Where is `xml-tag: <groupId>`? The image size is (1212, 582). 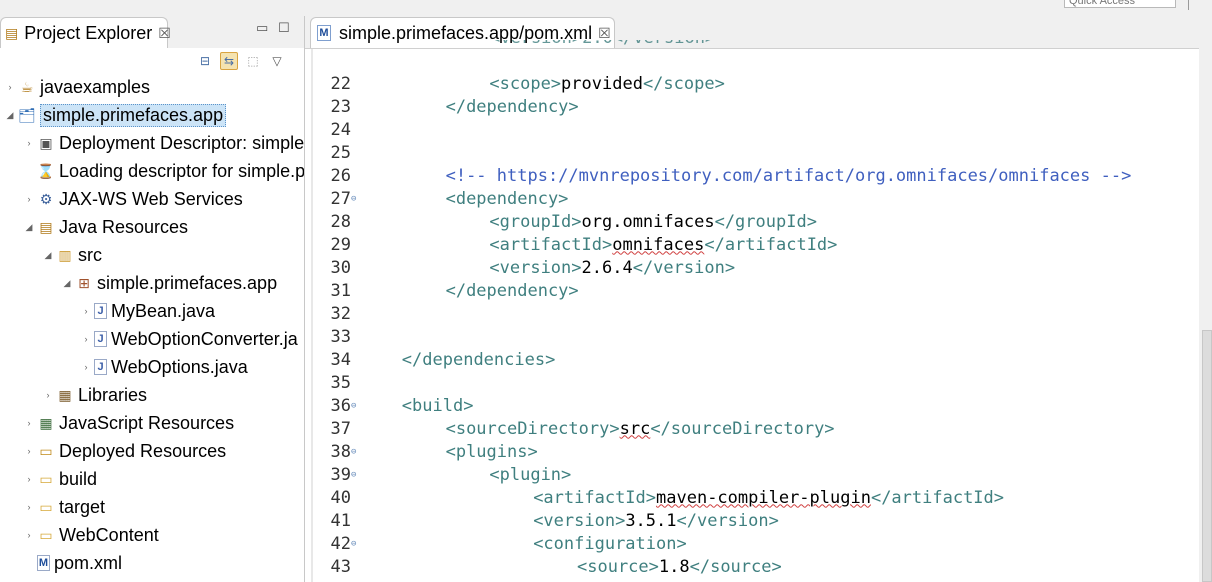 xml-tag: <groupId> is located at coordinates (535, 221).